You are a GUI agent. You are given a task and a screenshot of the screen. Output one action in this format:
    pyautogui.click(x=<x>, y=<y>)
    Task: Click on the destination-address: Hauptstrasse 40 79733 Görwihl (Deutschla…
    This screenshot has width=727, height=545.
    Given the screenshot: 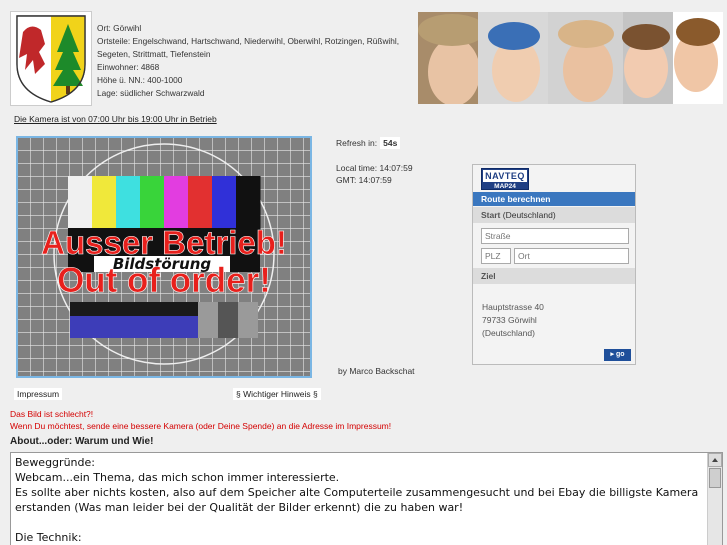 What is the action you would take?
    pyautogui.click(x=513, y=320)
    